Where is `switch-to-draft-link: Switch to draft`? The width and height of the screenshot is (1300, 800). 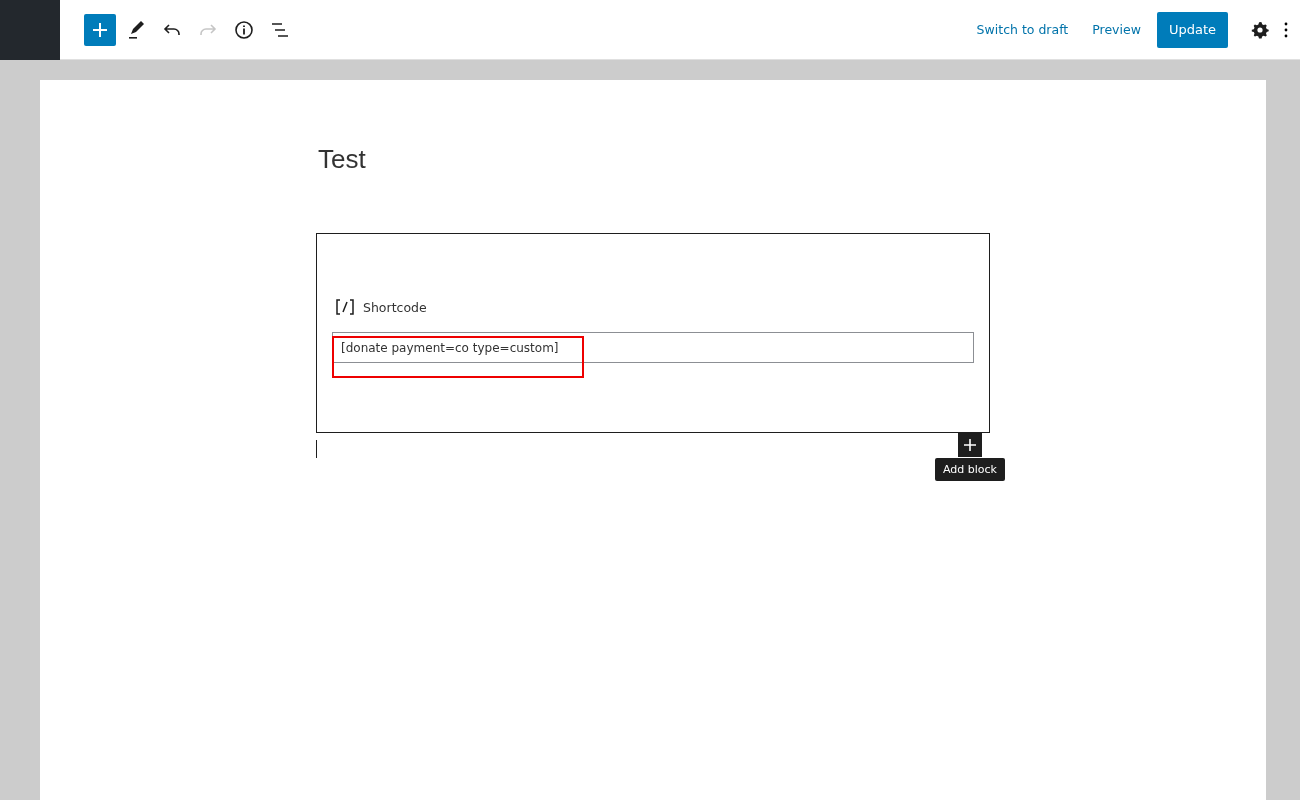 switch-to-draft-link: Switch to draft is located at coordinates (1022, 29).